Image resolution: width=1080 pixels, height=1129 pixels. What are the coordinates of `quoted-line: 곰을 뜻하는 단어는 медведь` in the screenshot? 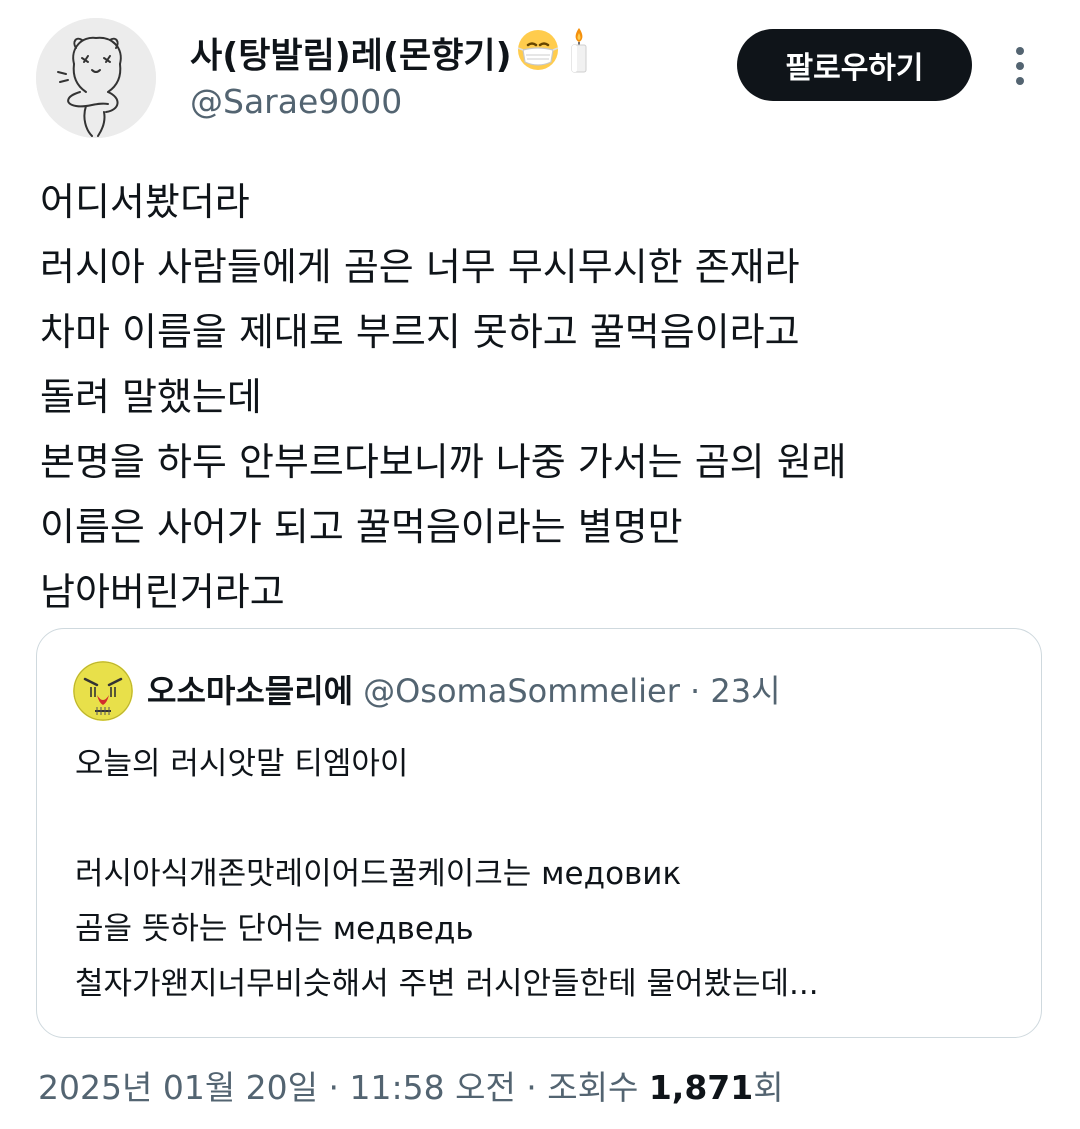 It's located at (274, 929).